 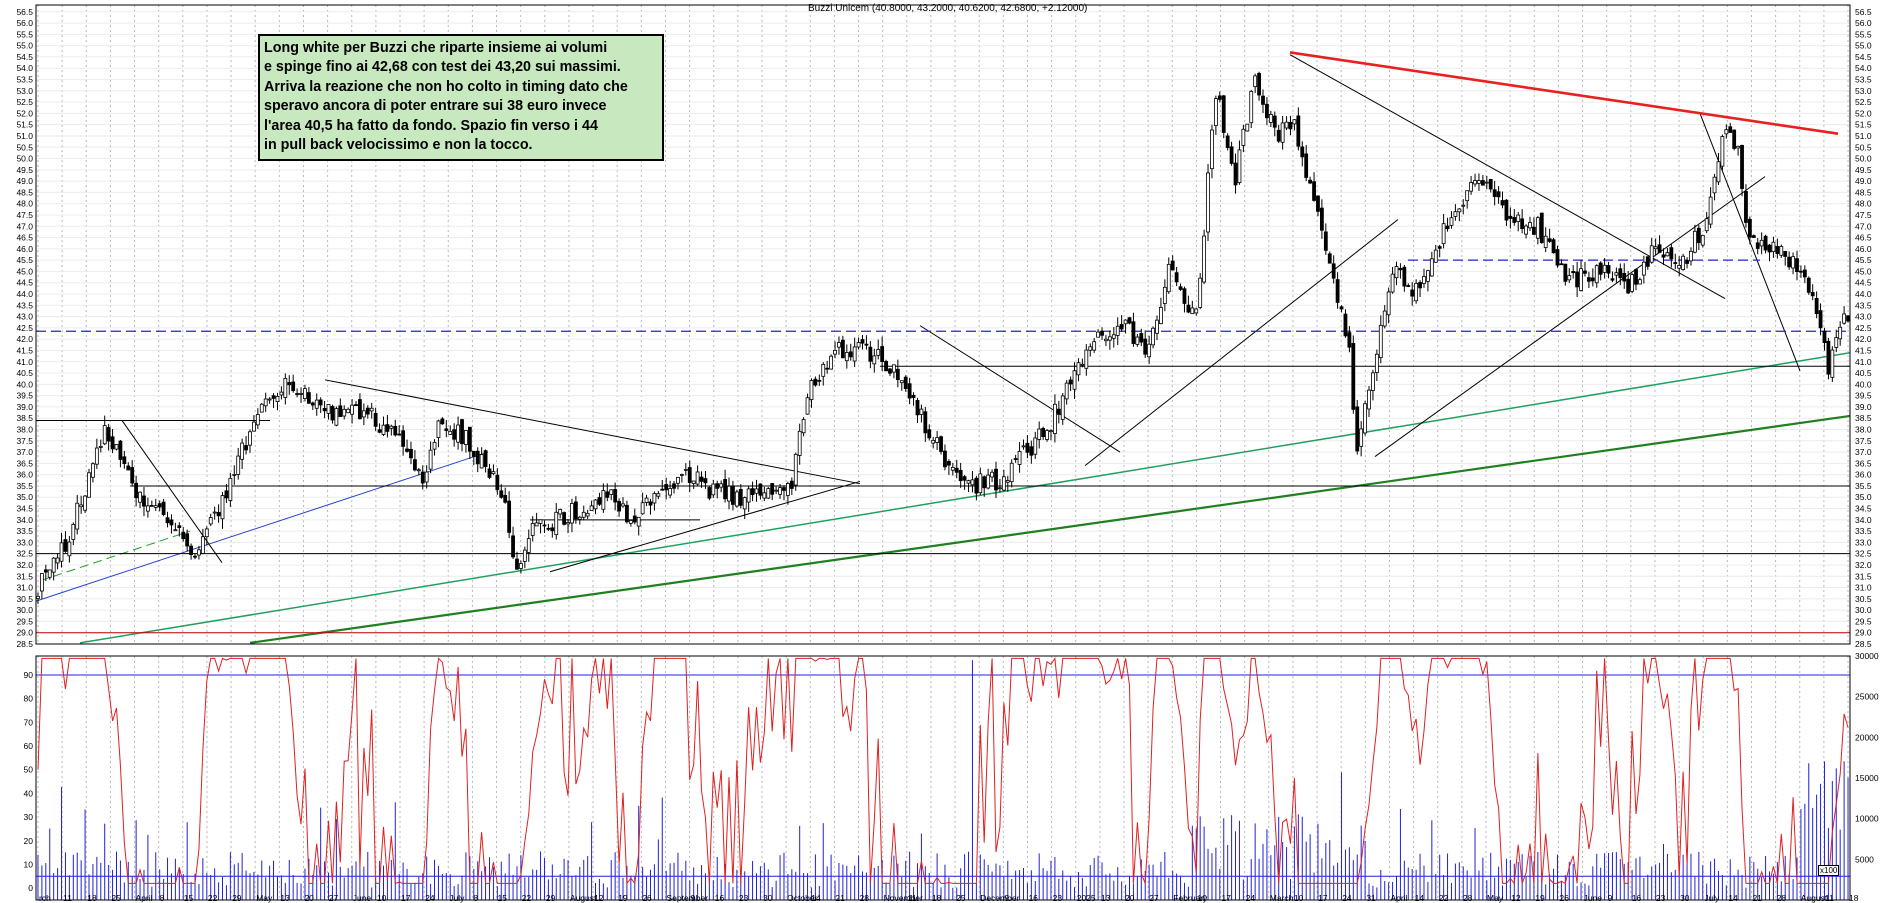 I want to click on price-tick-label: 45.0, so click(x=24, y=271).